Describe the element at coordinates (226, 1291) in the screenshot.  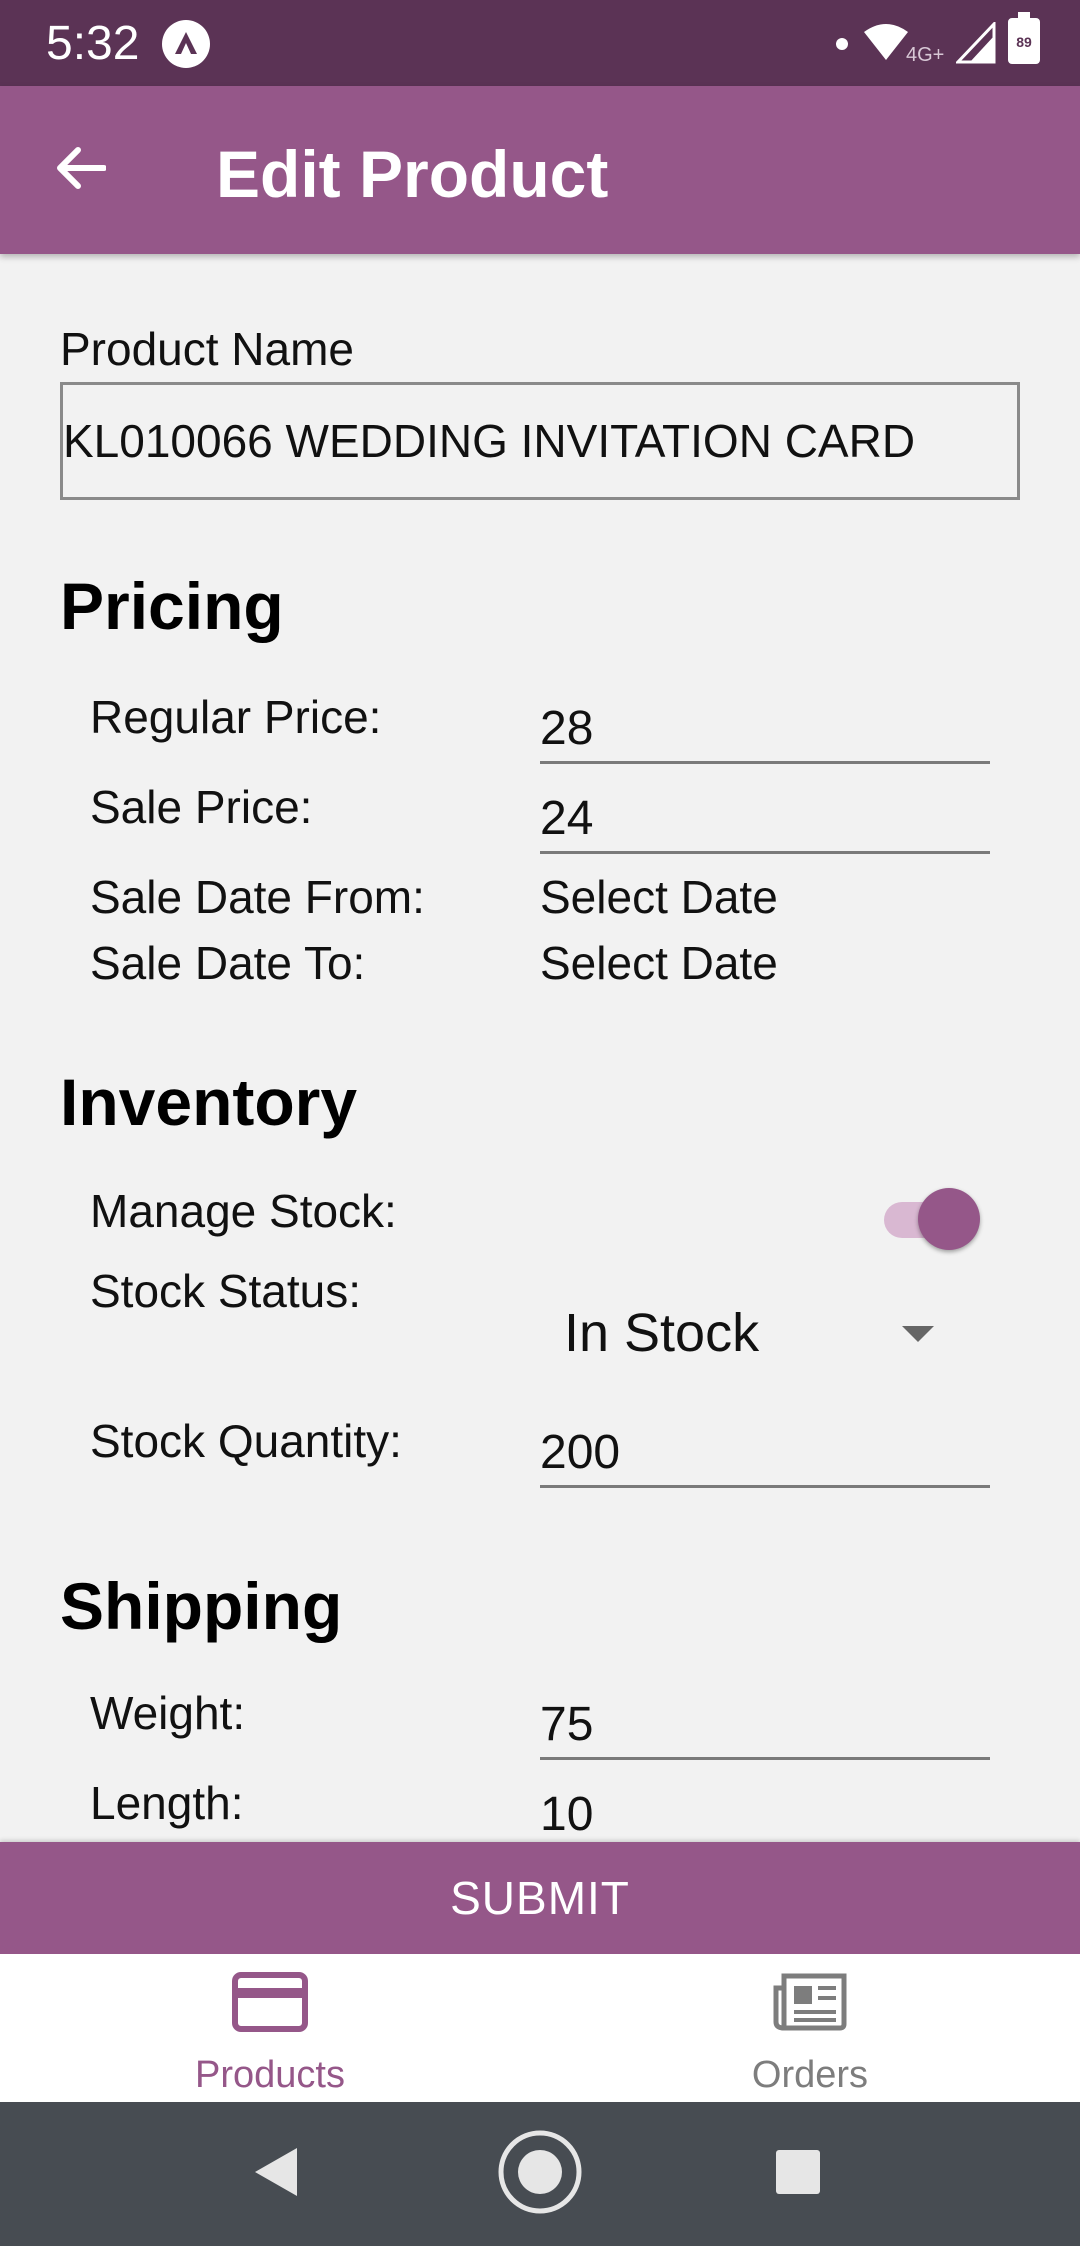
I see `stock-status-label: Stock Status:` at that location.